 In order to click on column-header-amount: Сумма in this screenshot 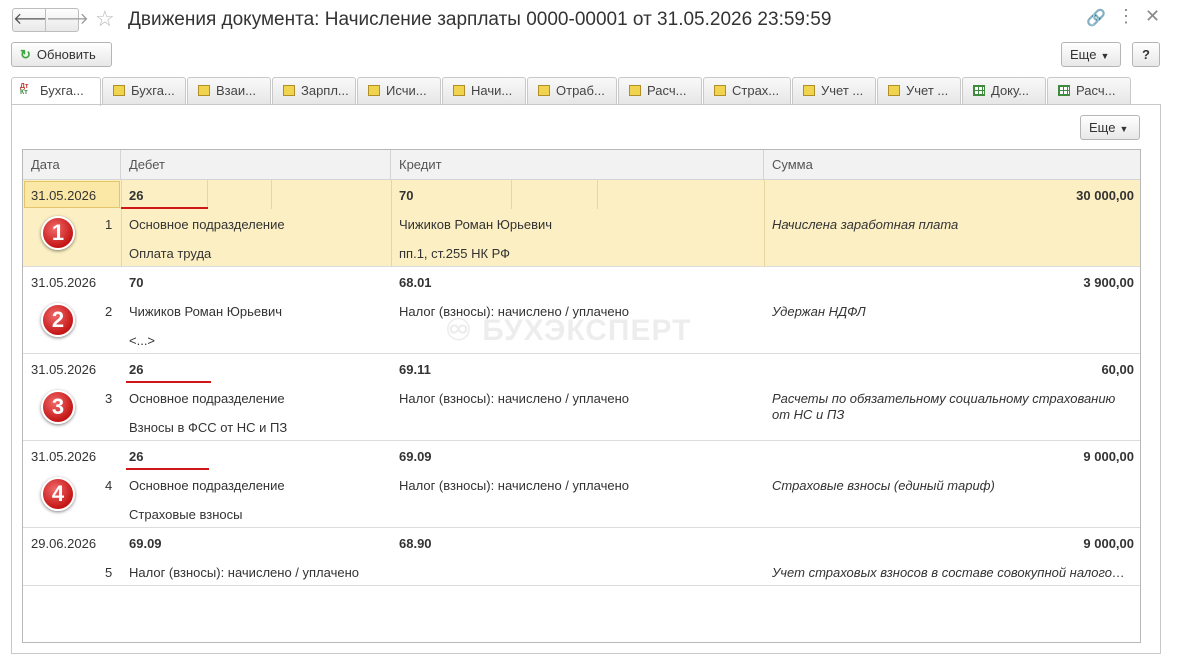, I will do `click(952, 165)`.